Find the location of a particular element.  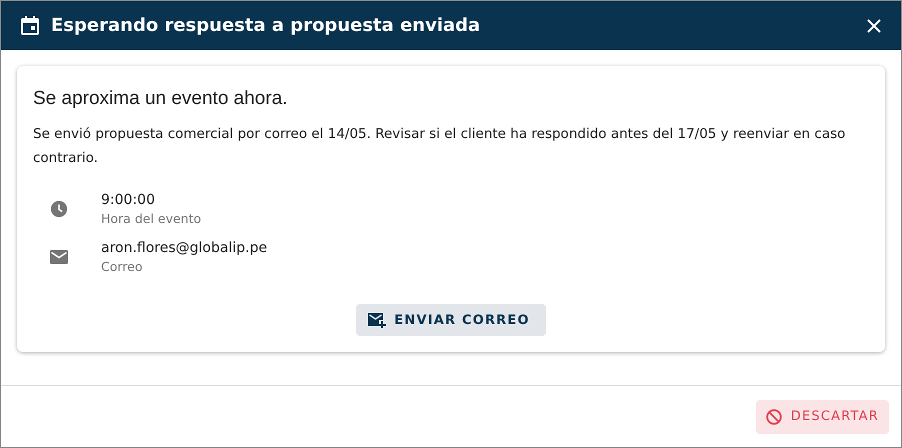

detail-label: Correo is located at coordinates (122, 267).